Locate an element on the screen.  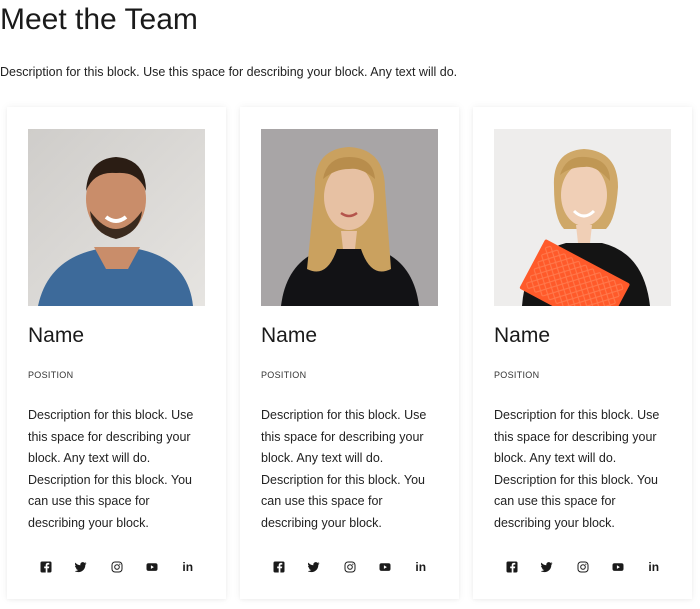
page-title: Meet the Team is located at coordinates (99, 19).